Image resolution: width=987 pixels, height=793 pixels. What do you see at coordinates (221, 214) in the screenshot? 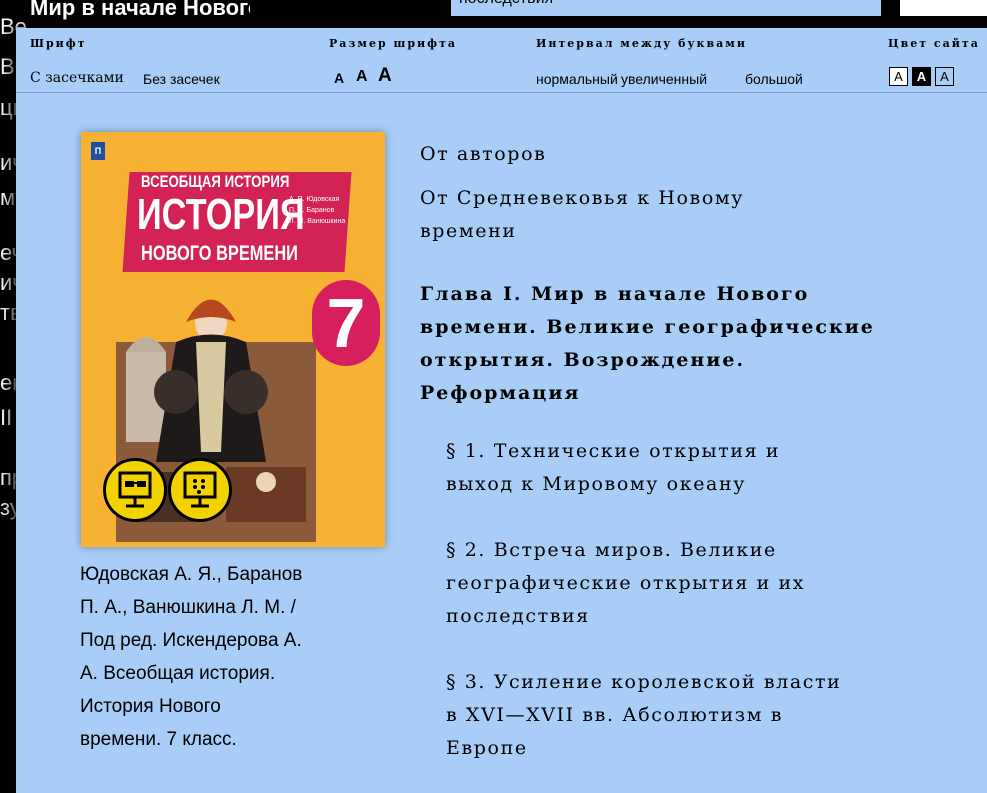
I see `cover-title: ИСТОРИЯ` at bounding box center [221, 214].